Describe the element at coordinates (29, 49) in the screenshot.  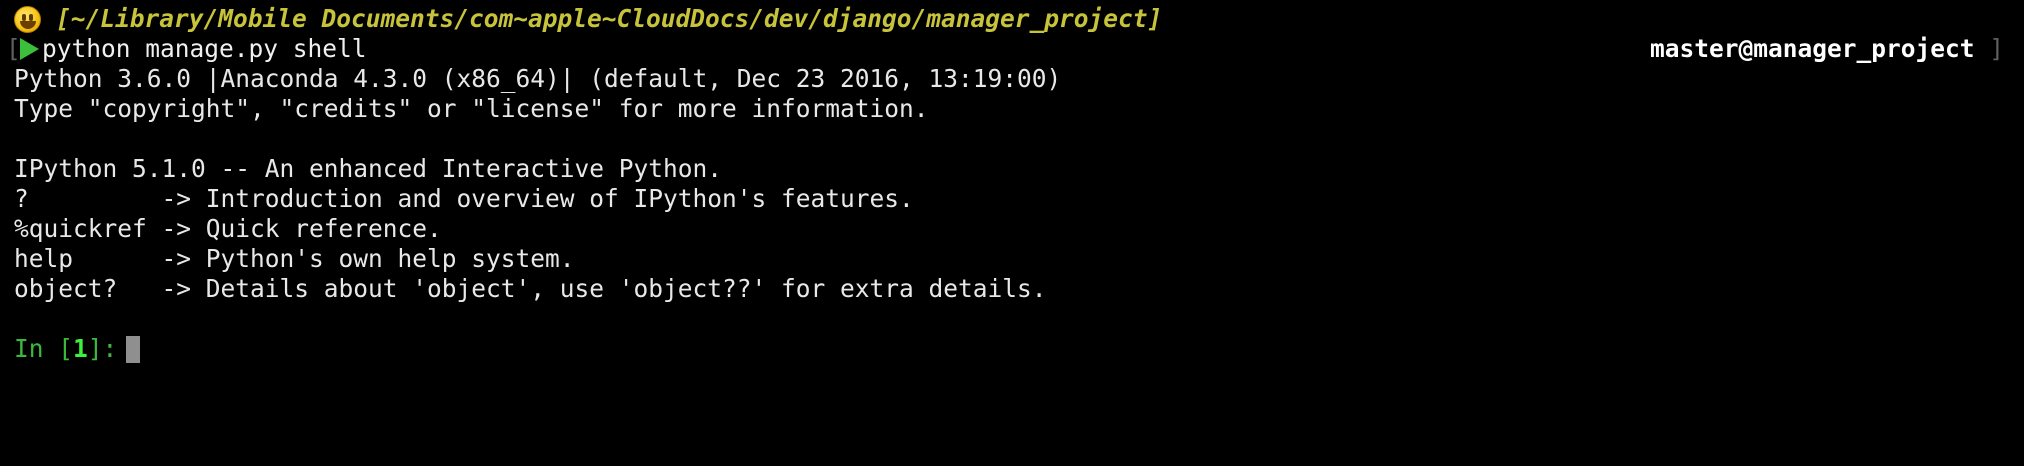
I see `play-triangle-icon` at that location.